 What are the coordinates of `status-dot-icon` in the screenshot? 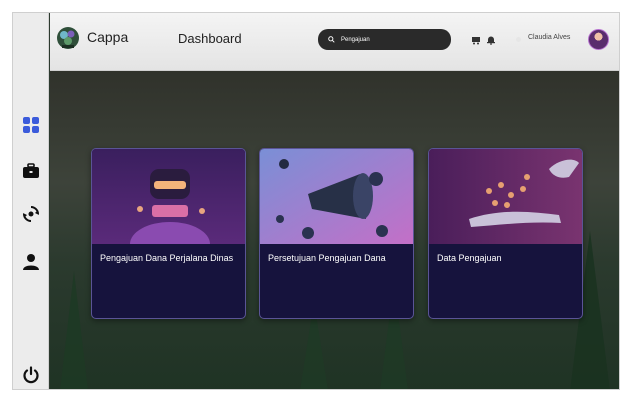 It's located at (518, 39).